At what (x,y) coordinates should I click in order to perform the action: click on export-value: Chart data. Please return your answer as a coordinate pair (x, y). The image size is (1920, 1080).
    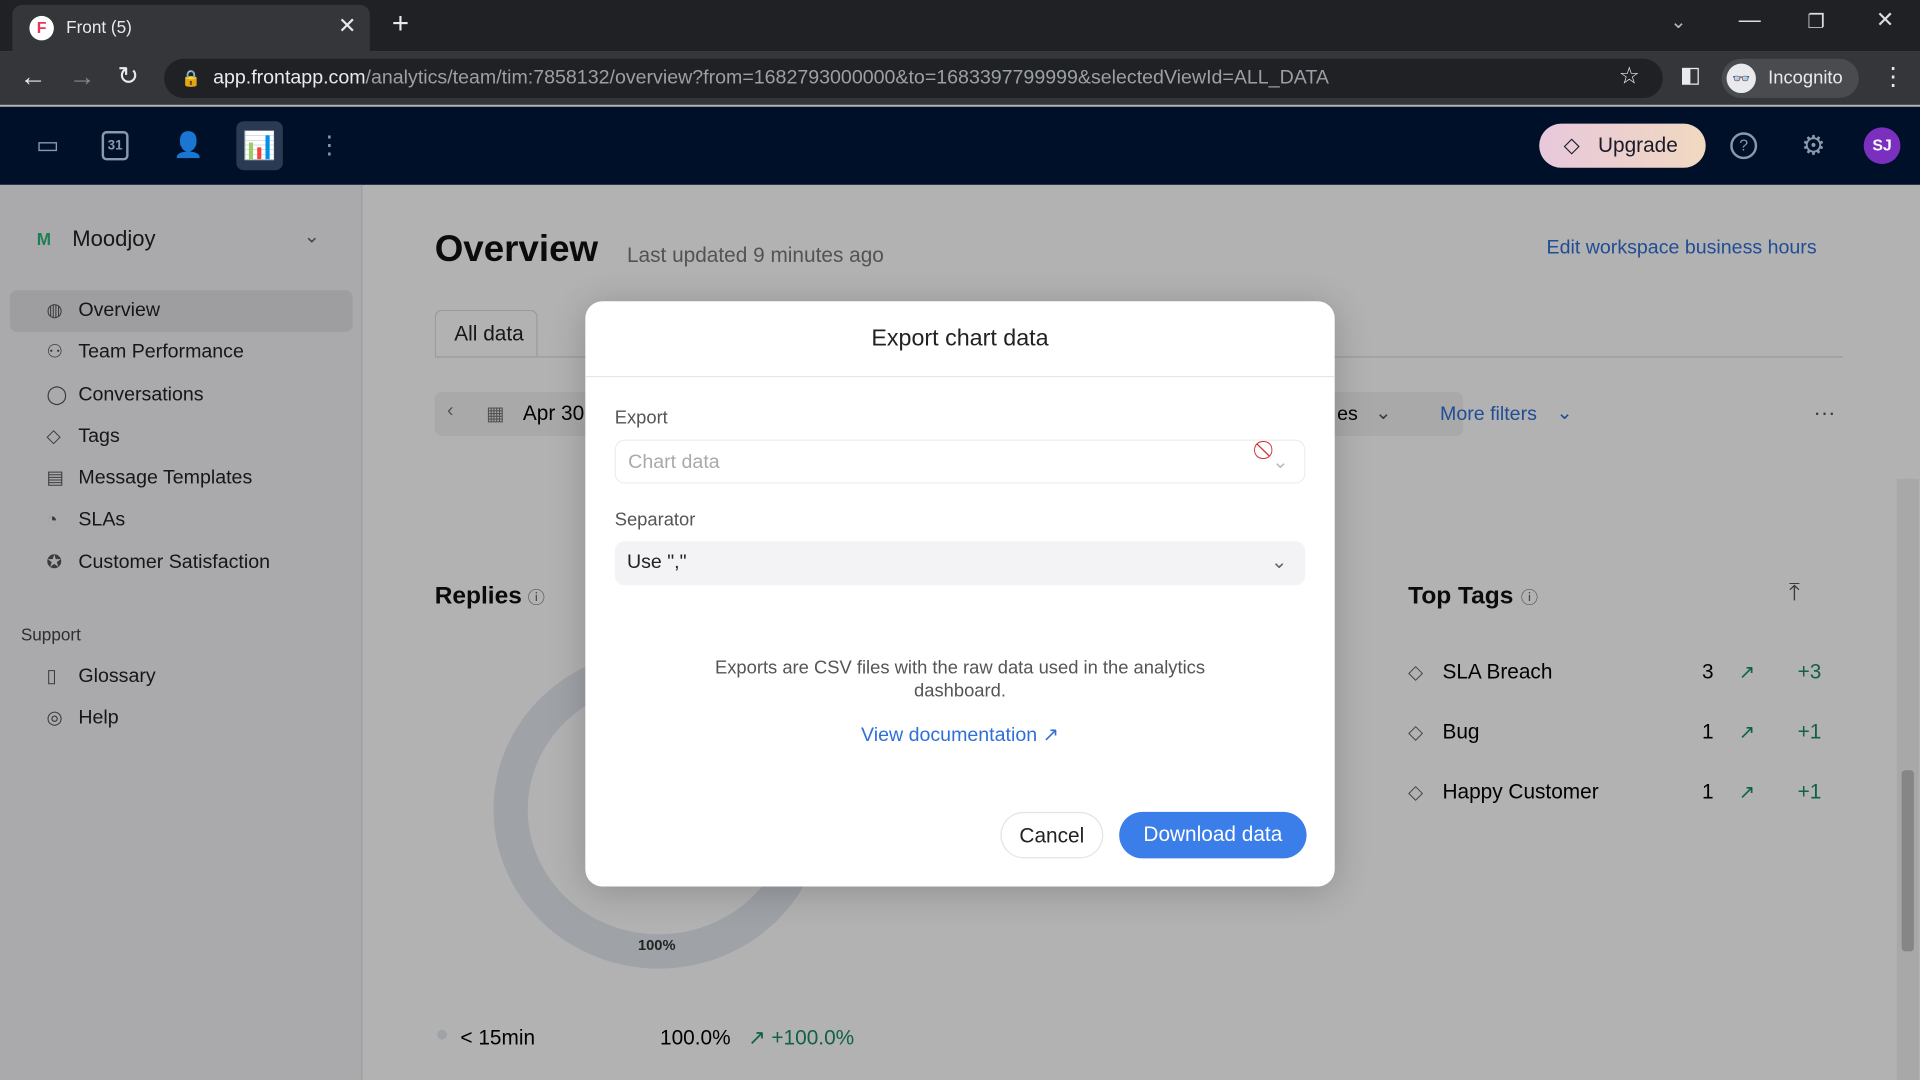
    Looking at the image, I should click on (674, 462).